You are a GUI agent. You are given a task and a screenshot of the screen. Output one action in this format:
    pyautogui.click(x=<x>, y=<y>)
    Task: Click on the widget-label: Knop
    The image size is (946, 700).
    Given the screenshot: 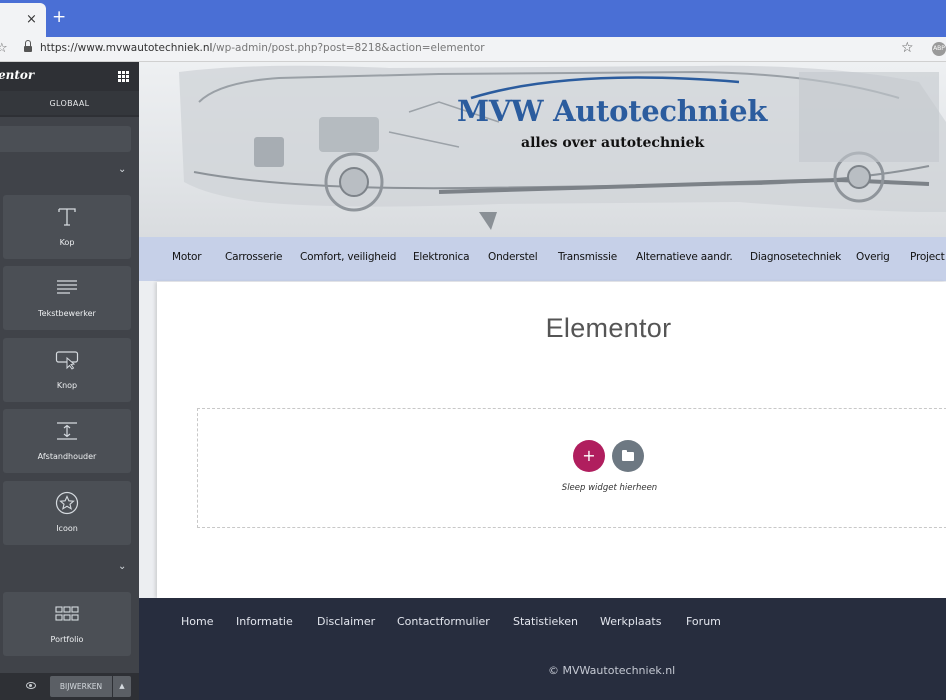 What is the action you would take?
    pyautogui.click(x=67, y=385)
    